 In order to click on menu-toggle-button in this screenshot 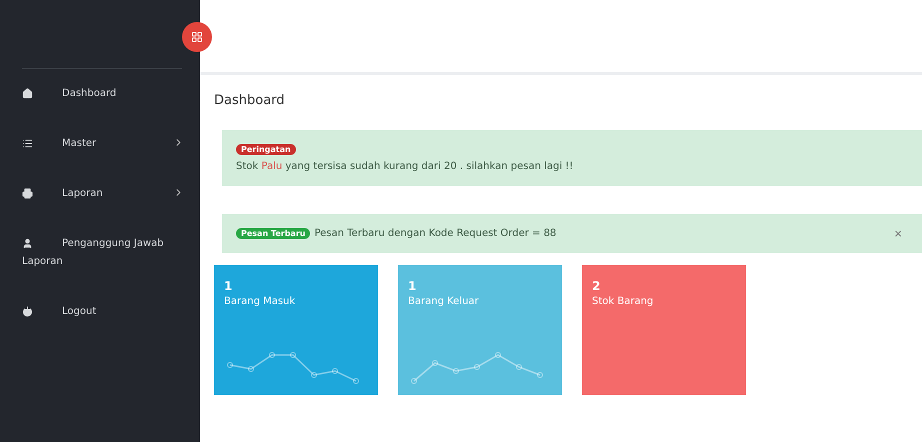, I will do `click(197, 37)`.